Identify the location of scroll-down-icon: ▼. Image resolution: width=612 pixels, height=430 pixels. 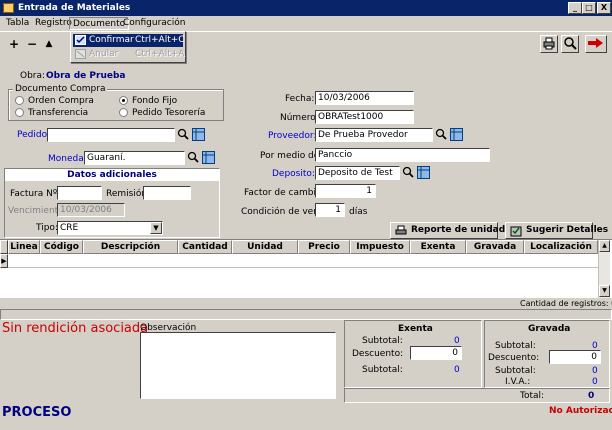
(604, 291).